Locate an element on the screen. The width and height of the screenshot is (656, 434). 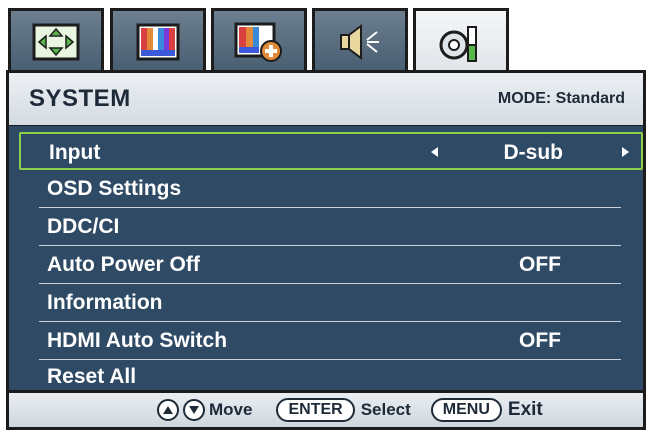
mode-indicator: MODE: Standard is located at coordinates (561, 98).